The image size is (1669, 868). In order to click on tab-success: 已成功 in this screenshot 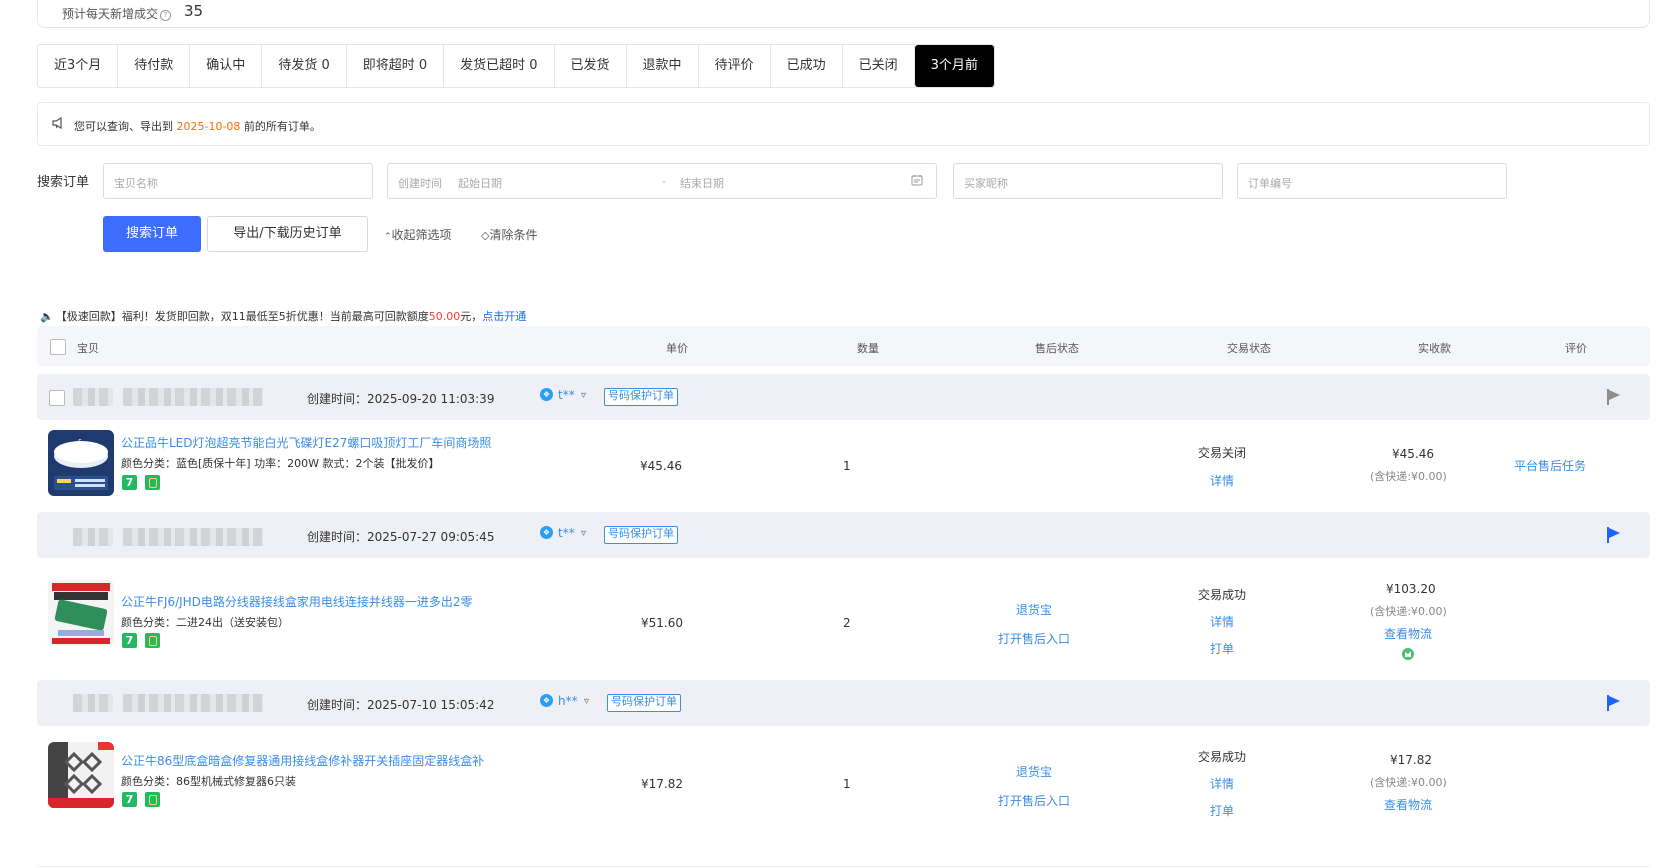, I will do `click(807, 66)`.